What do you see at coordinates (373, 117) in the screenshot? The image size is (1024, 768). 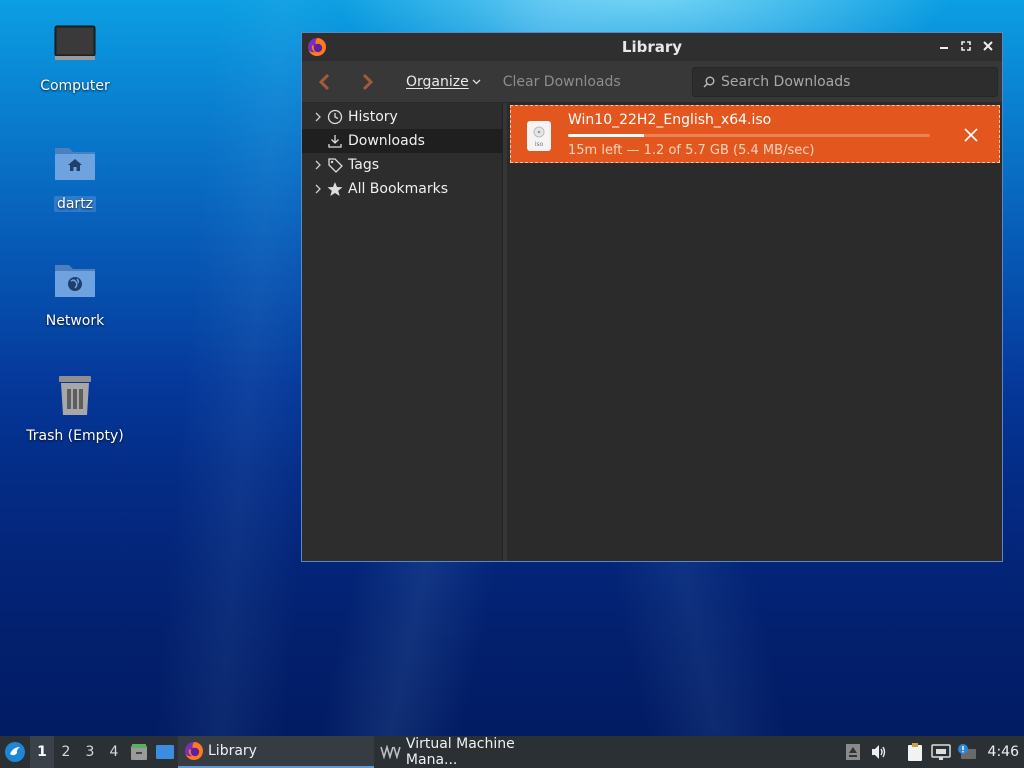 I see `sidebar-item-label: History` at bounding box center [373, 117].